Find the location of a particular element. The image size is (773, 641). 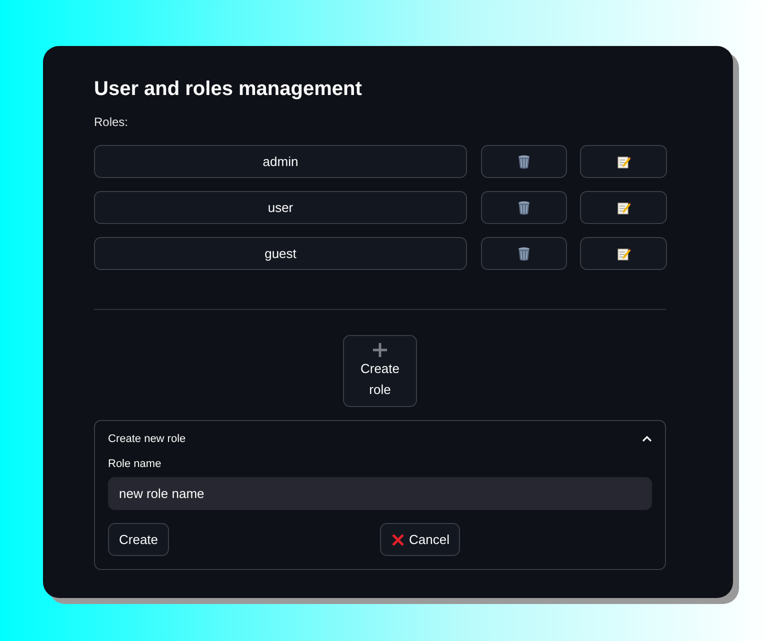

create-role-button: Create role is located at coordinates (380, 371).